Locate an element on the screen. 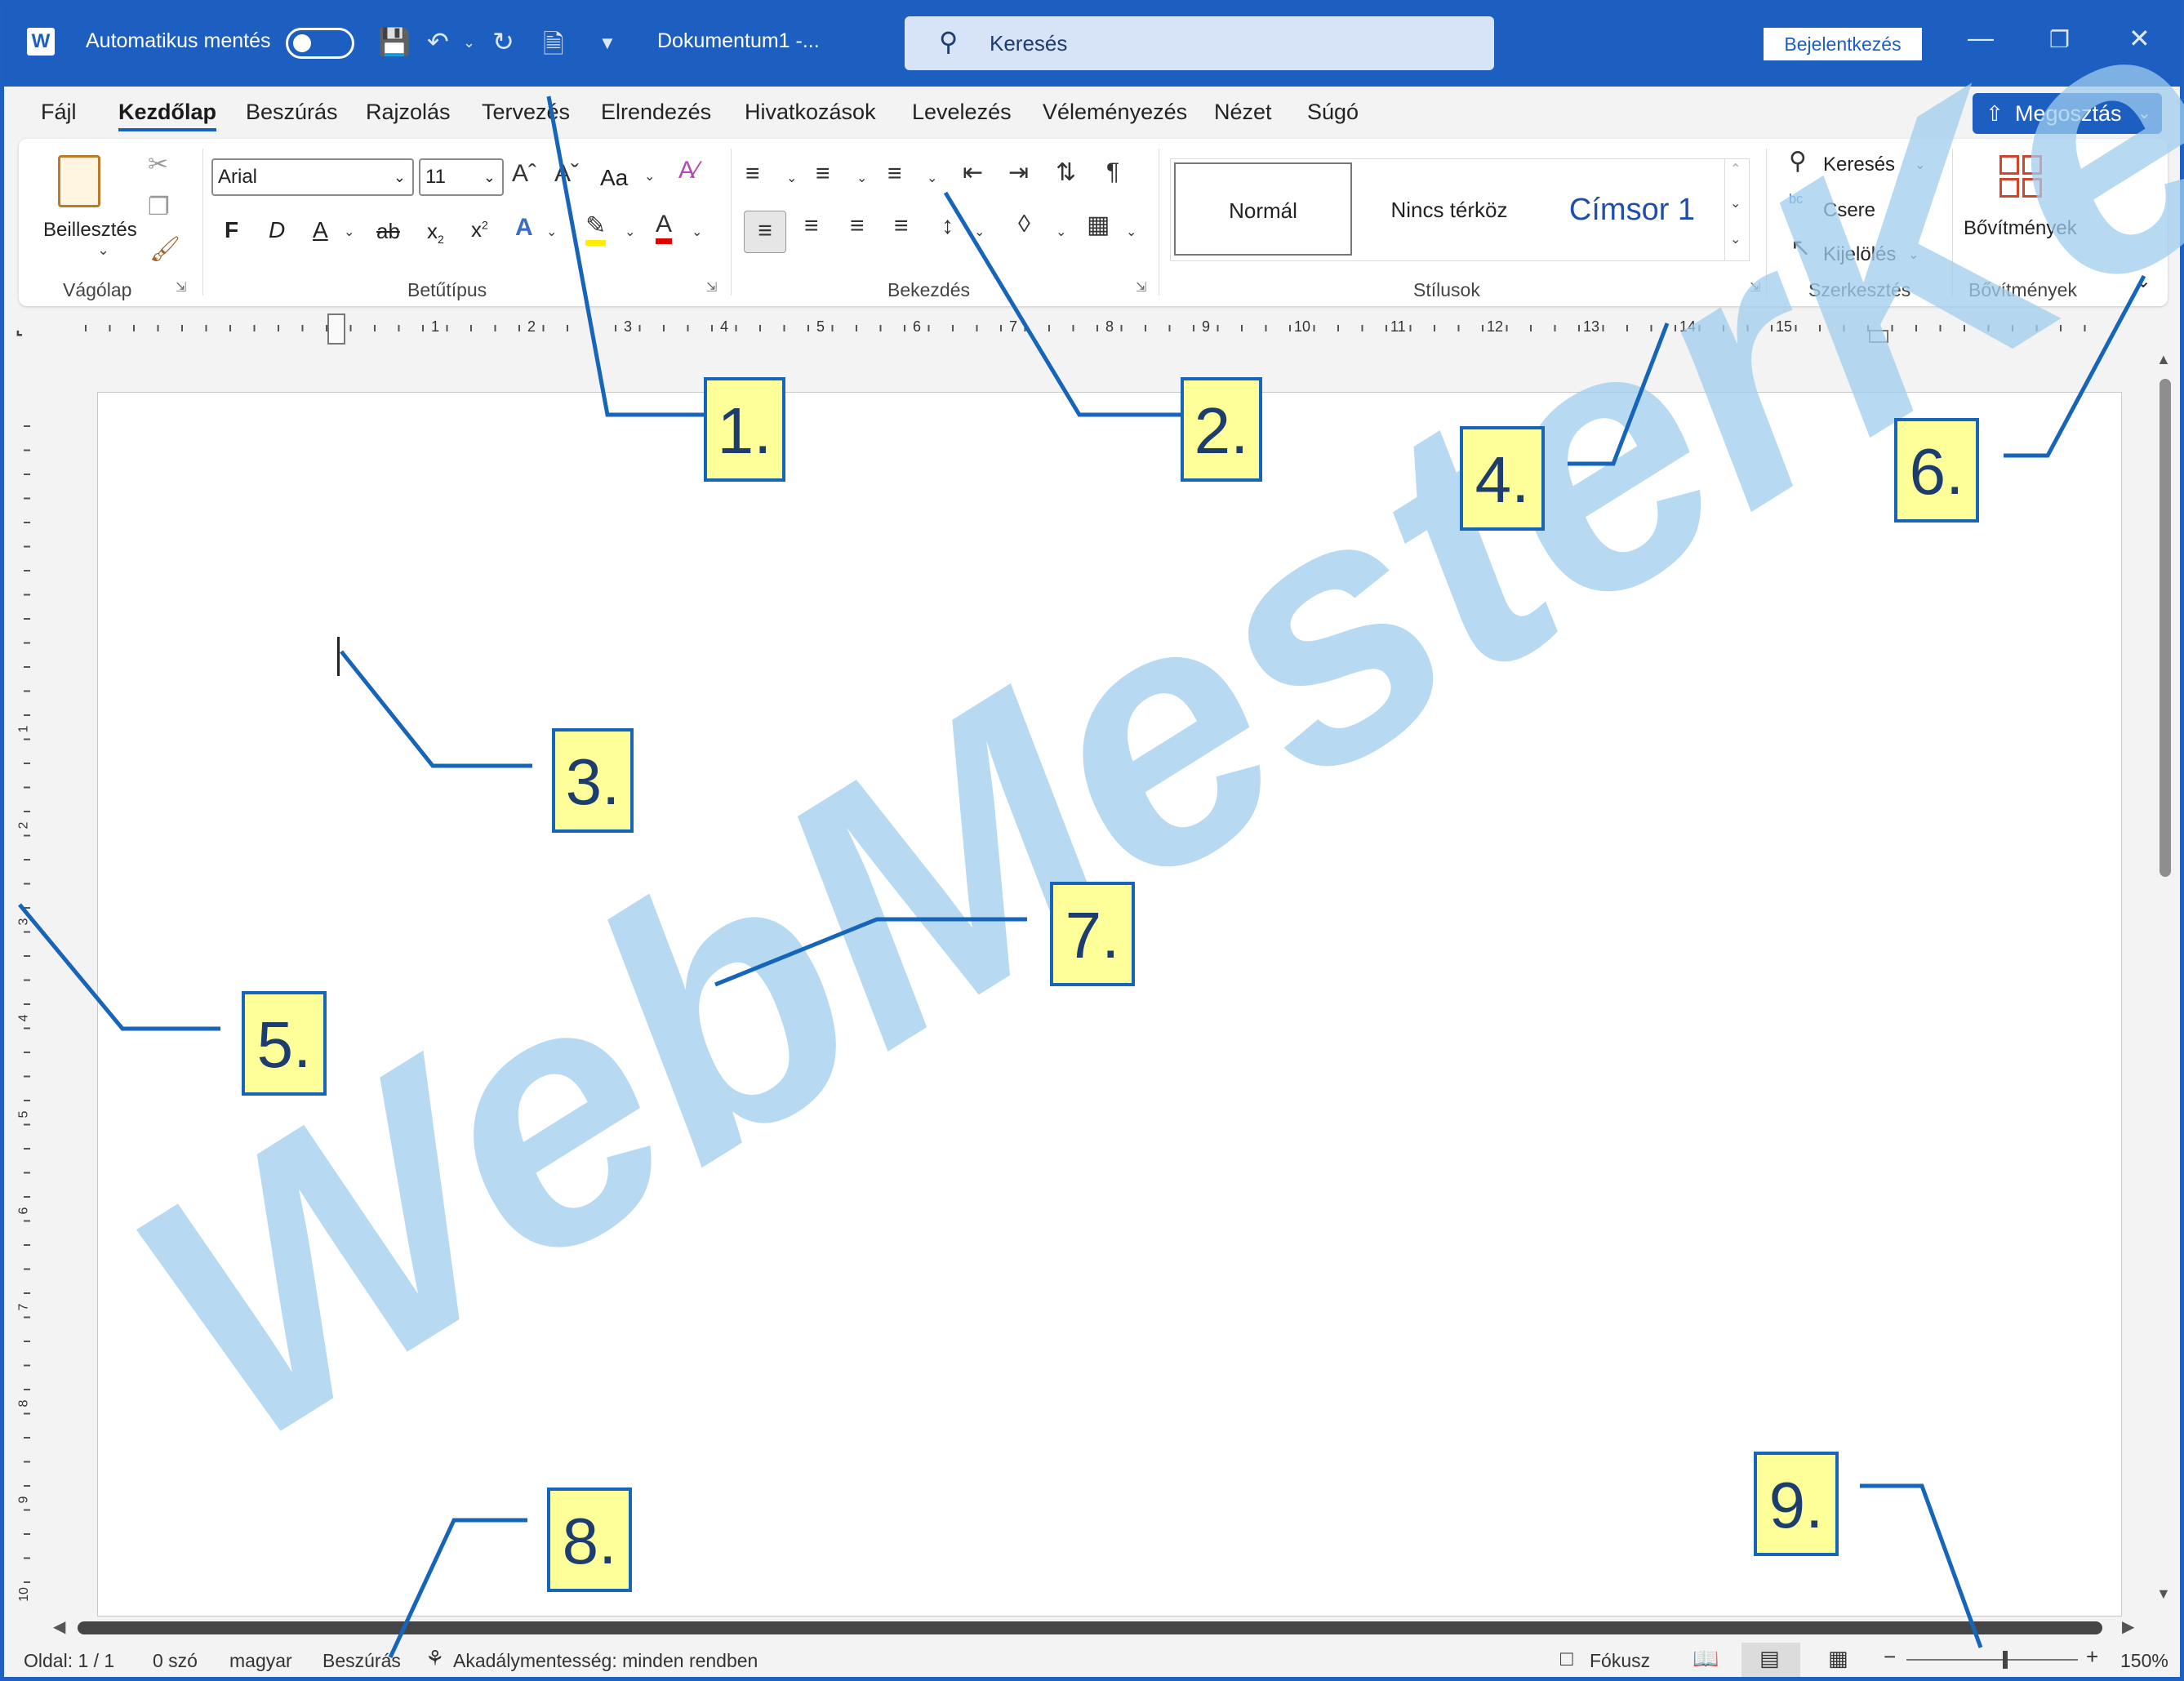 The height and width of the screenshot is (1681, 2184). font-color-icon: A is located at coordinates (665, 227).